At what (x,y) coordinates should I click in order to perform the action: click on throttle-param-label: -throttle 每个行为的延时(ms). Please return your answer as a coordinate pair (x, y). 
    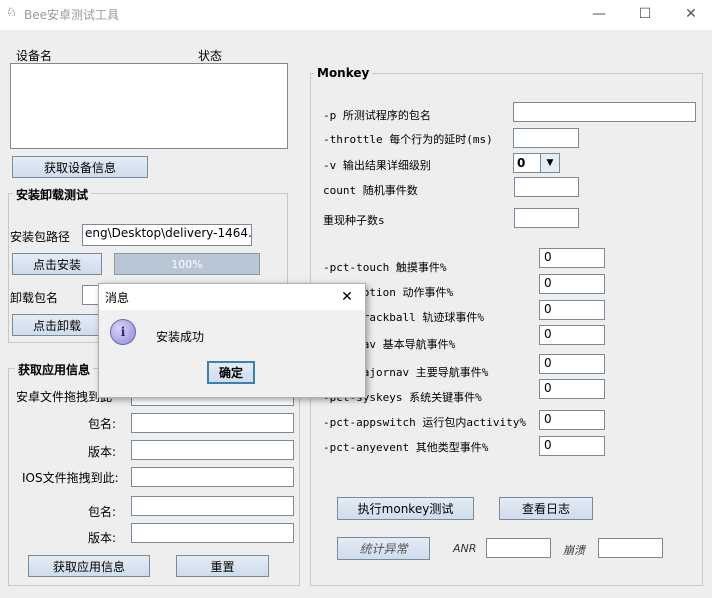
    Looking at the image, I should click on (408, 139).